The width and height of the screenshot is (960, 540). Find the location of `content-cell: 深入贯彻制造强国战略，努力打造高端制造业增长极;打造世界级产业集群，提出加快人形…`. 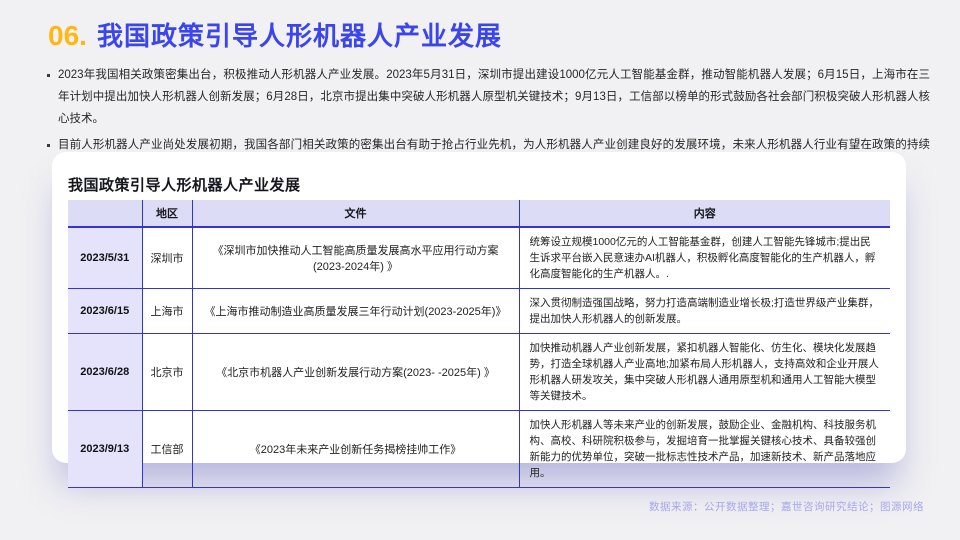

content-cell: 深入贯彻制造强国战略，努力打造高端制造业增长极;打造世界级产业集群，提出加快人形… is located at coordinates (704, 311).